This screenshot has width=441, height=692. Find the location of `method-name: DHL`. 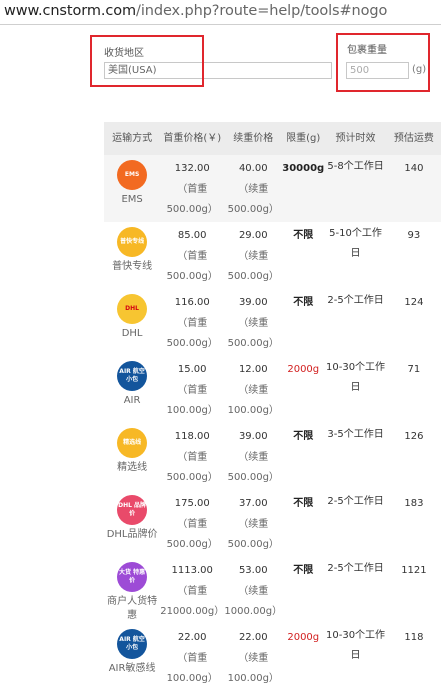

method-name: DHL is located at coordinates (132, 333).